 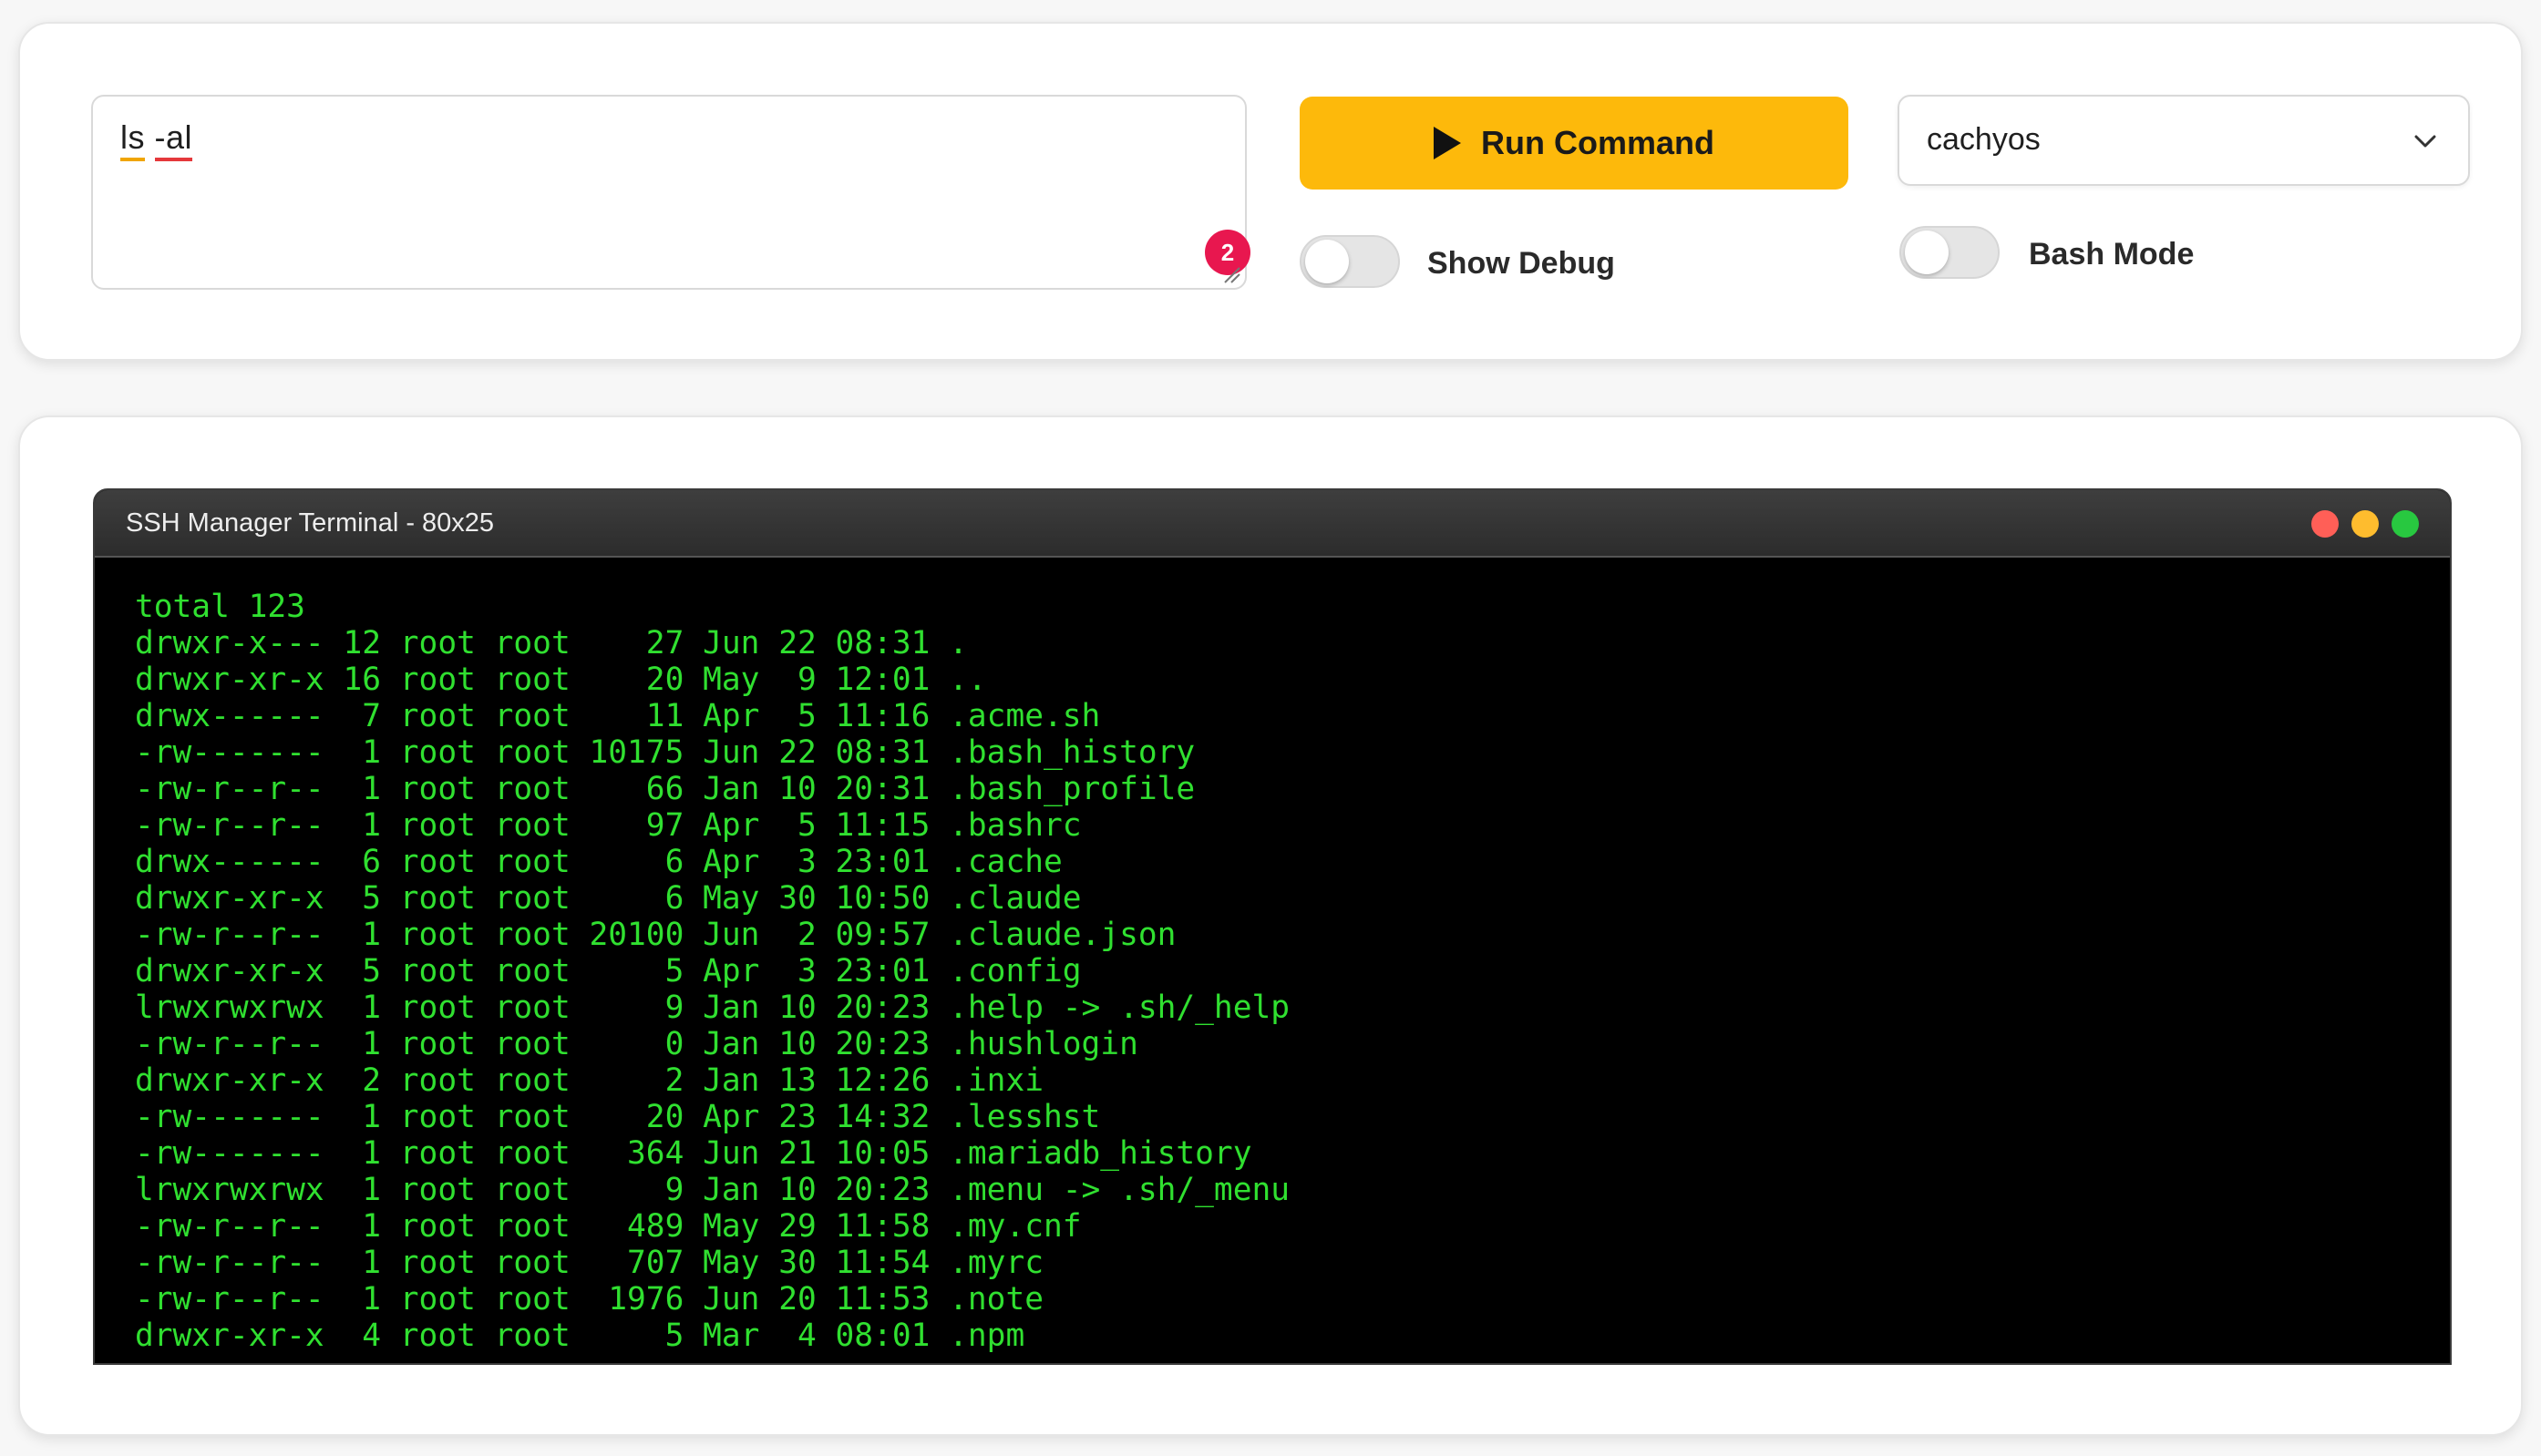 I want to click on minimize-window-icon, so click(x=2365, y=524).